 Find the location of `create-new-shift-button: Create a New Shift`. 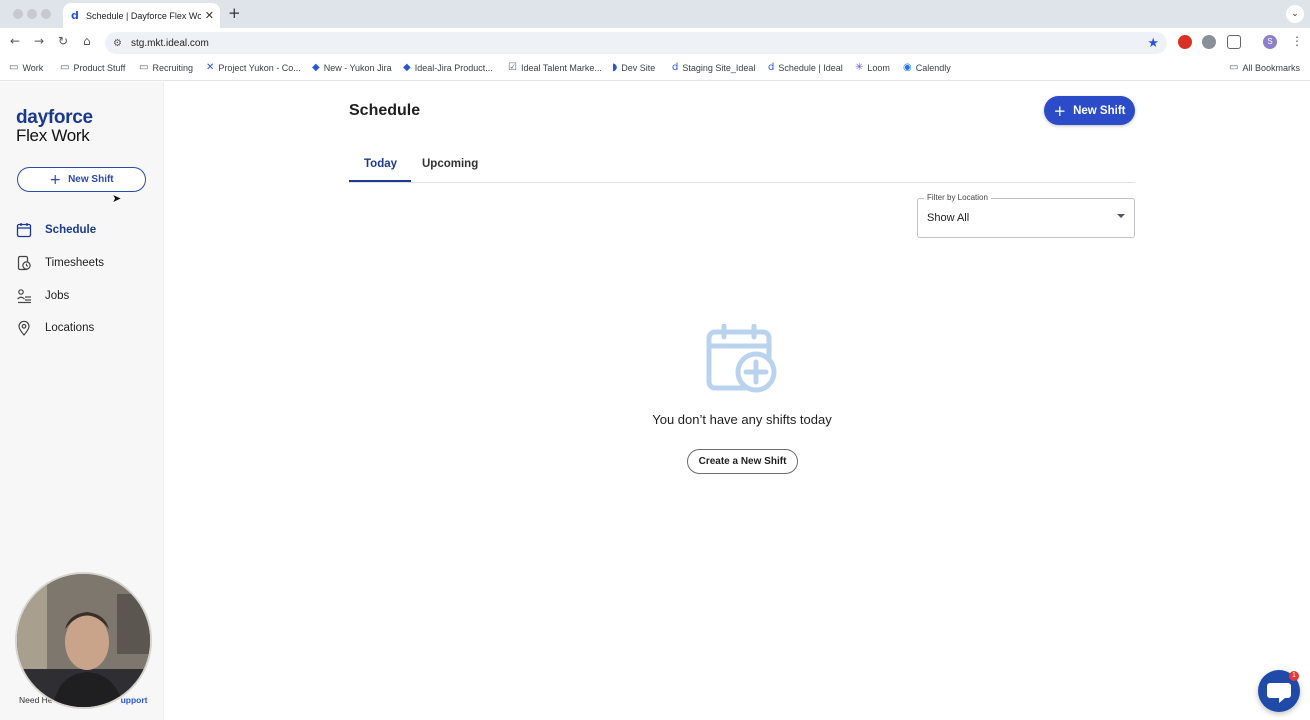

create-new-shift-button: Create a New Shift is located at coordinates (742, 461).